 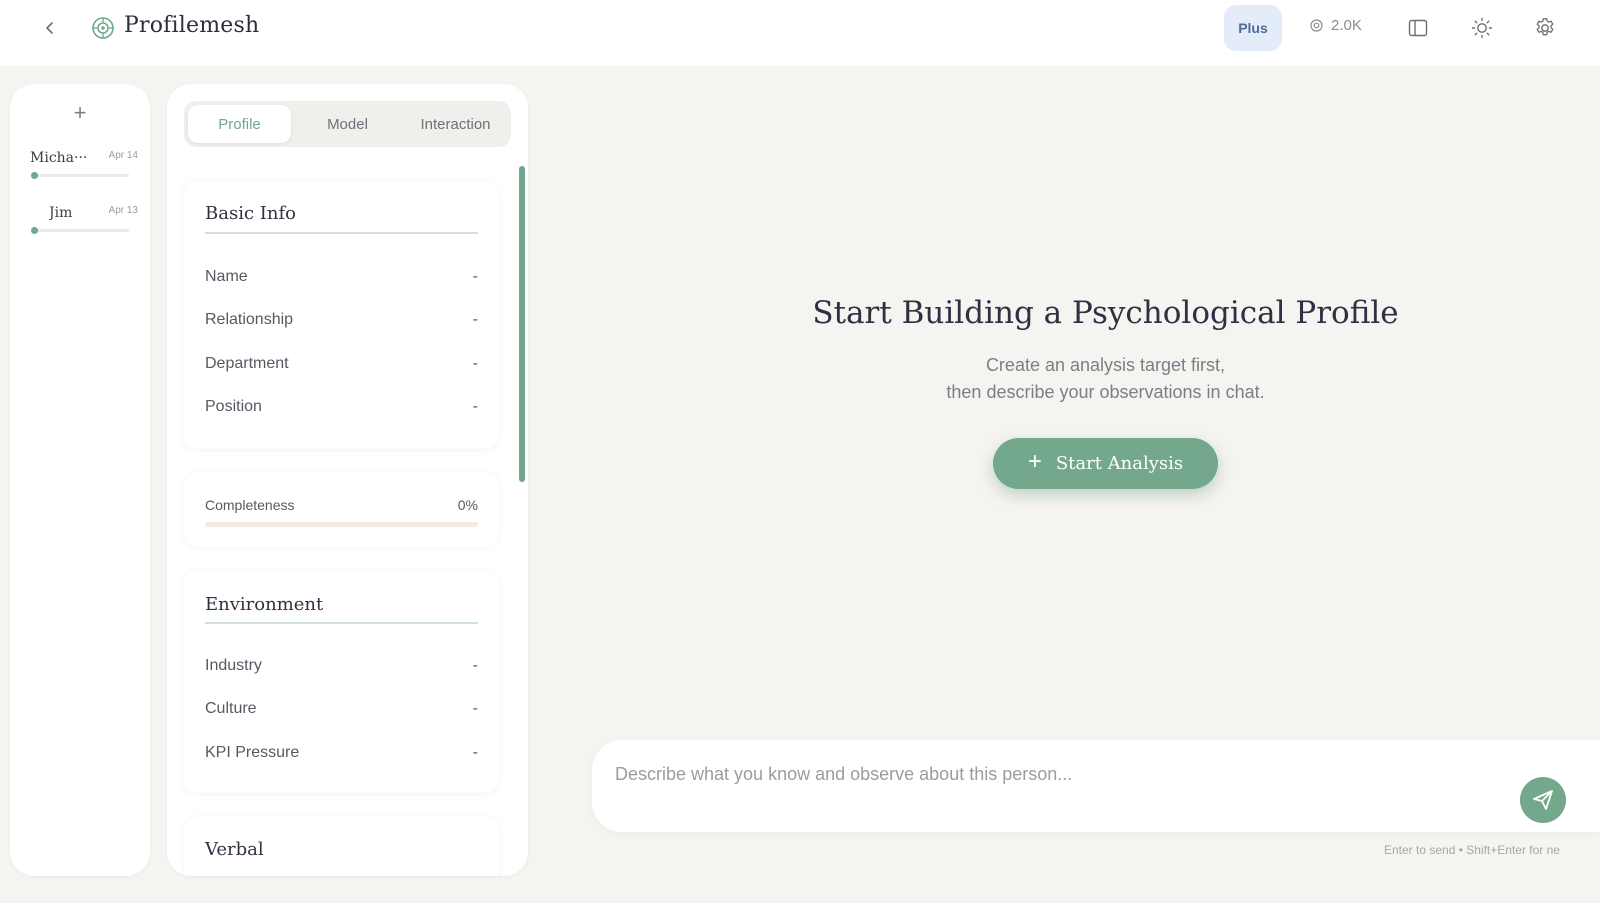 I want to click on panel-toggle-button, so click(x=1418, y=28).